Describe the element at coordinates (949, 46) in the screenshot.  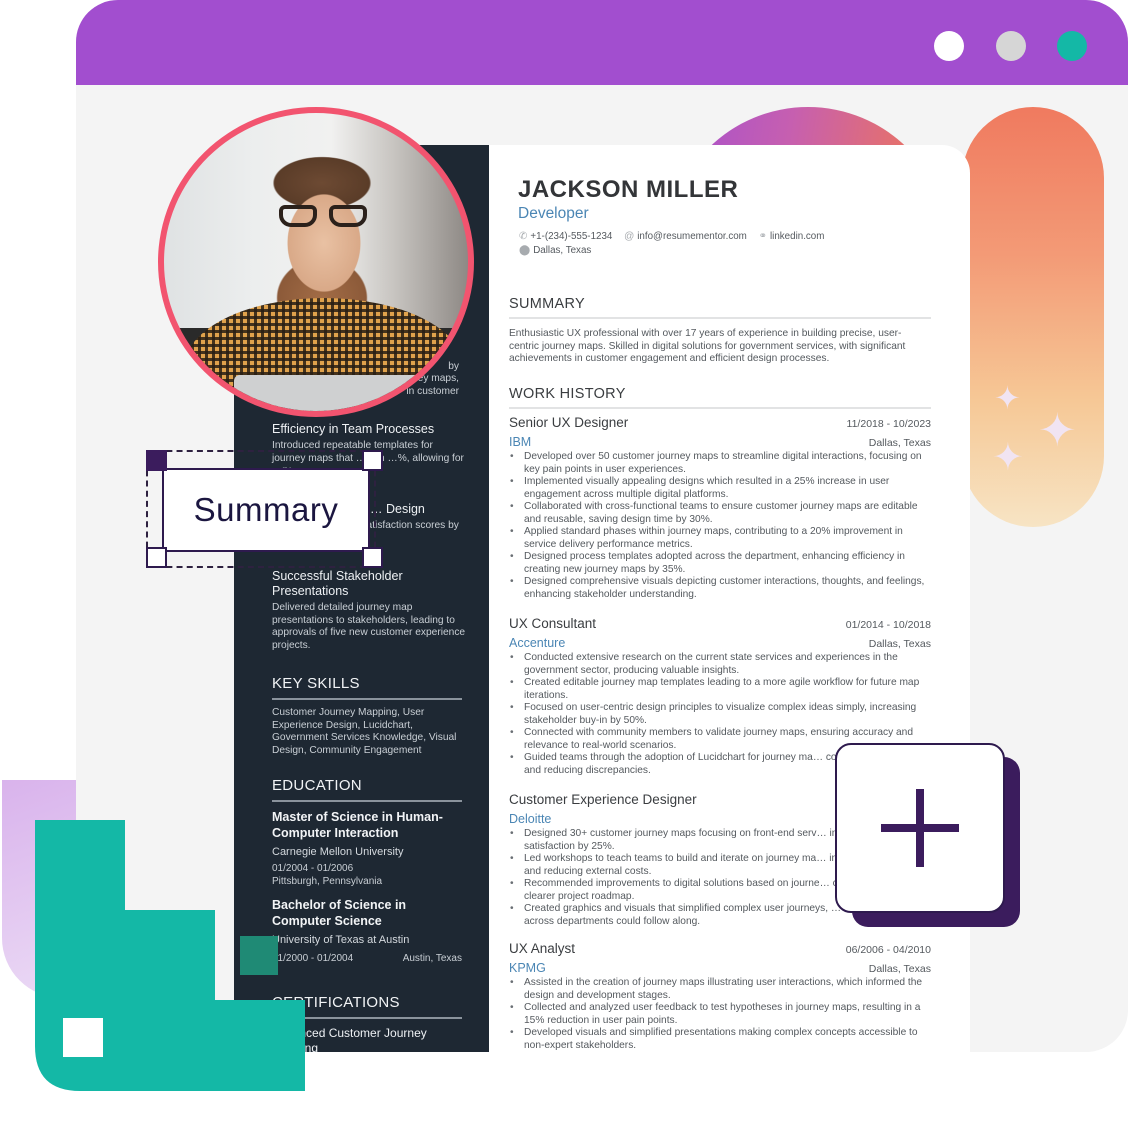
I see `window-control-white-dot` at that location.